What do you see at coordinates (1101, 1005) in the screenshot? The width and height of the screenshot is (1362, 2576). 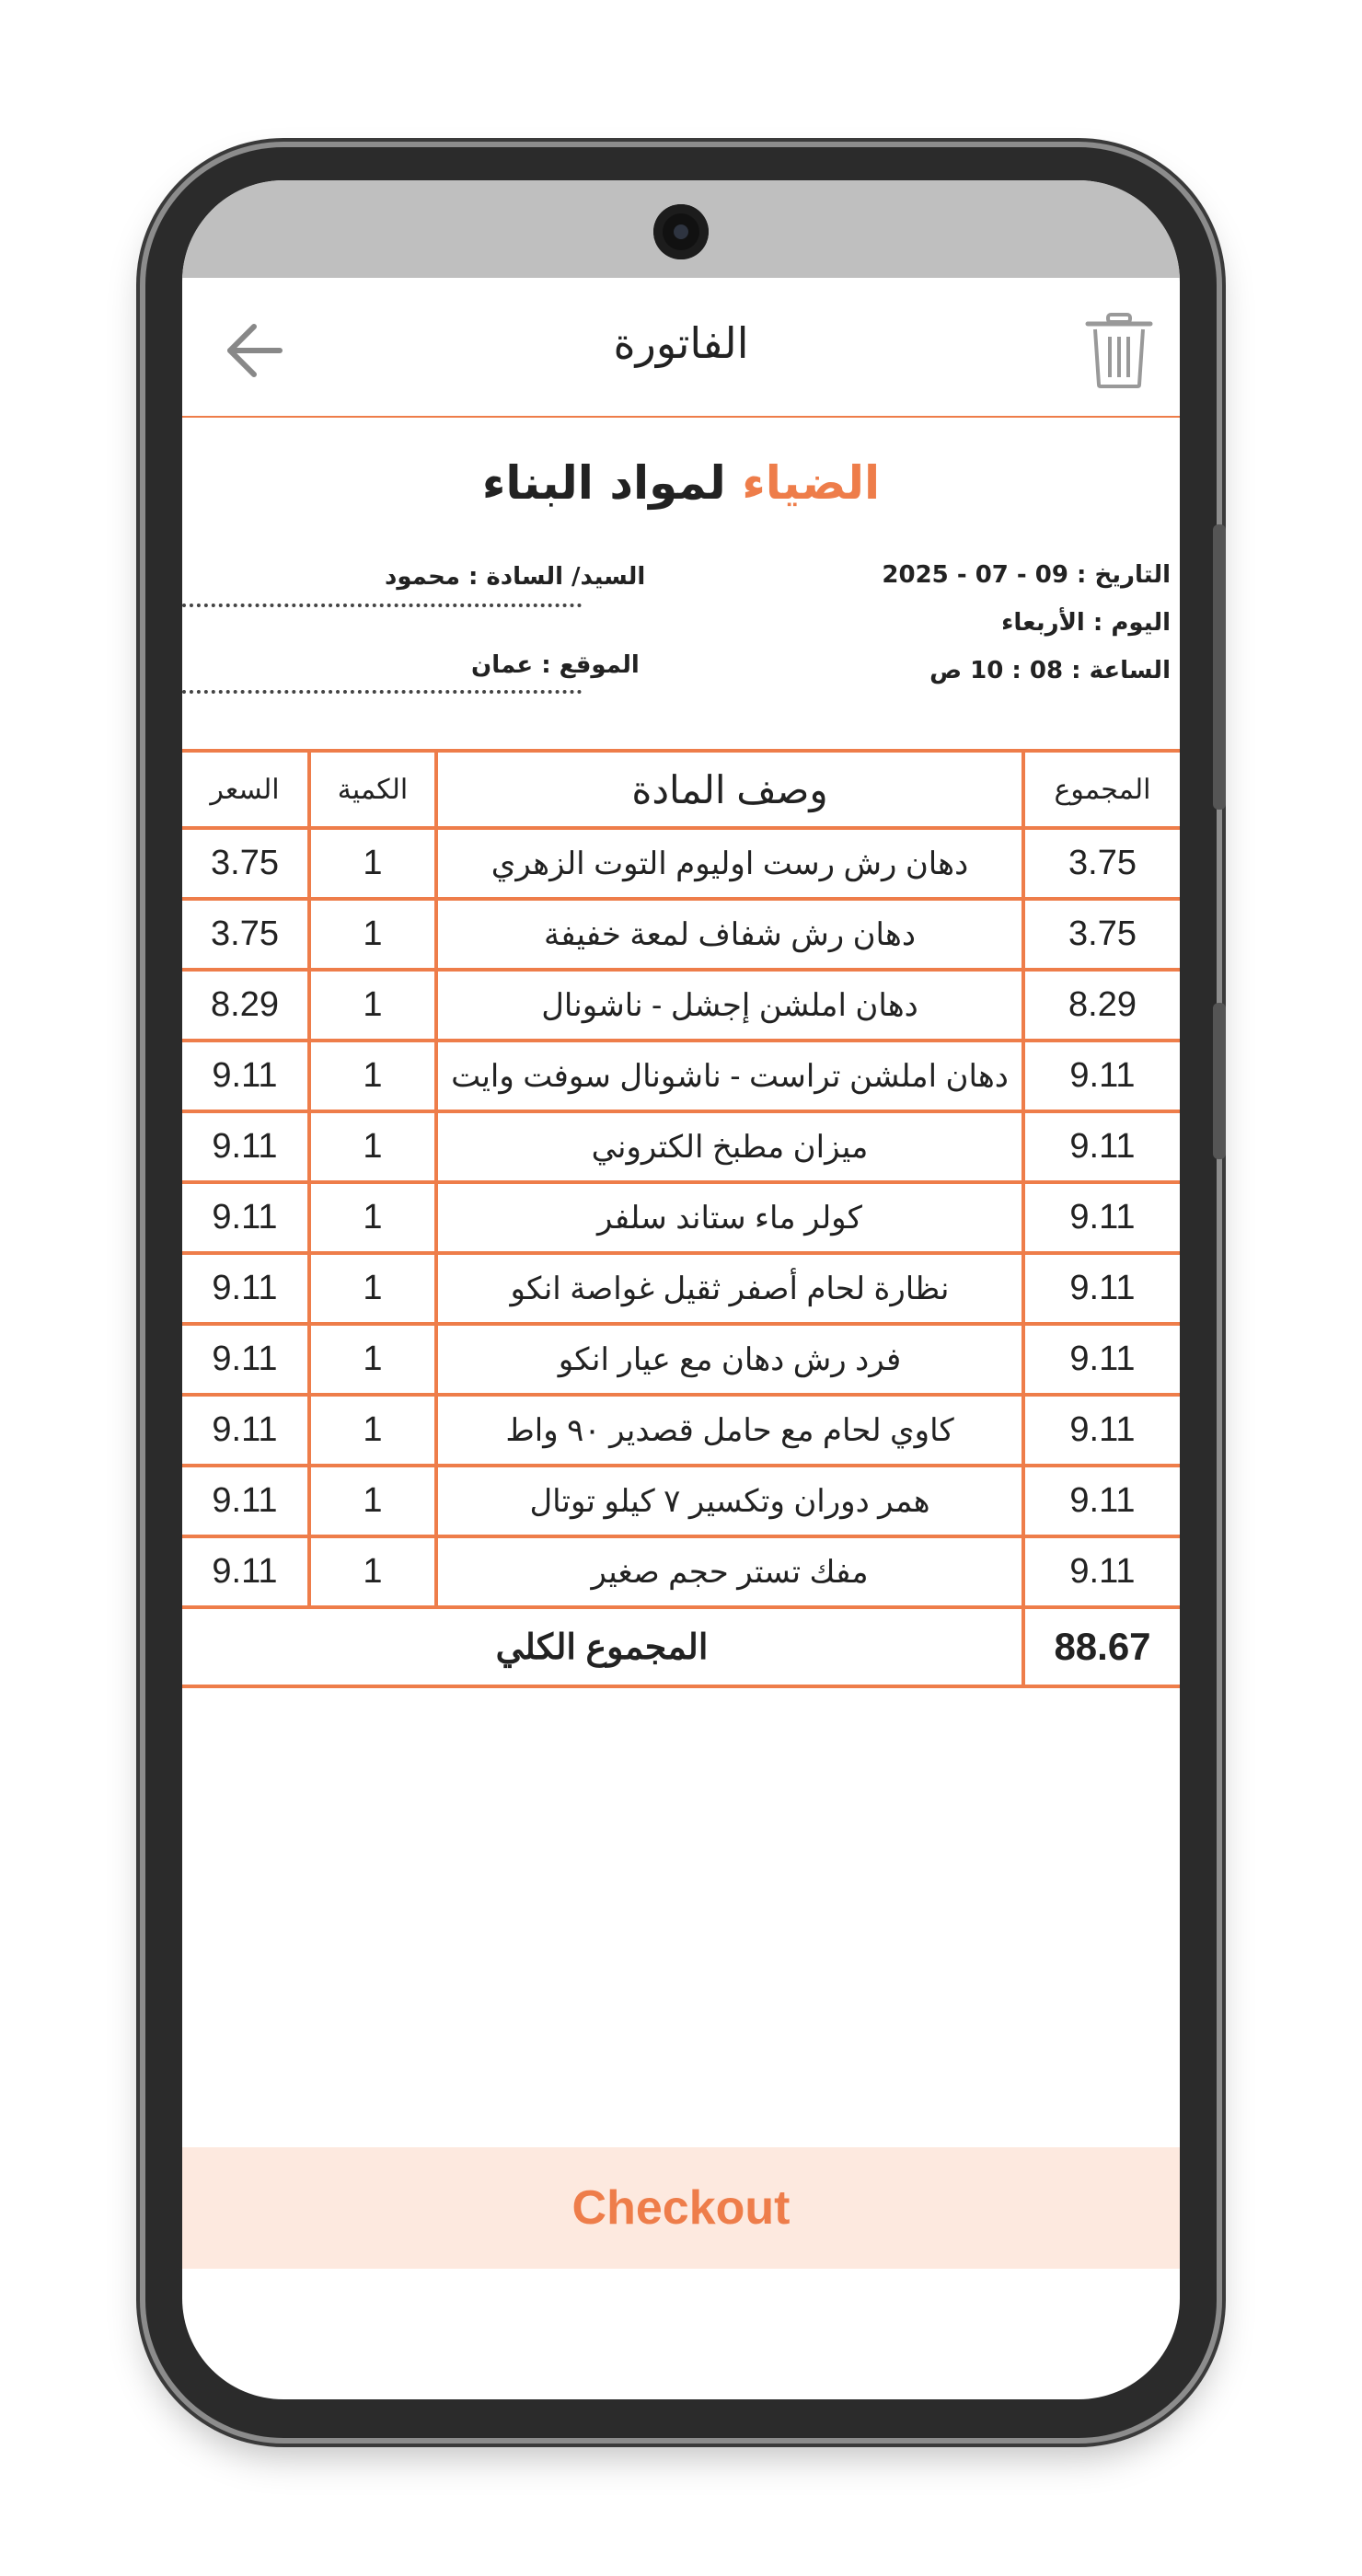 I see `row-total: 8.29` at bounding box center [1101, 1005].